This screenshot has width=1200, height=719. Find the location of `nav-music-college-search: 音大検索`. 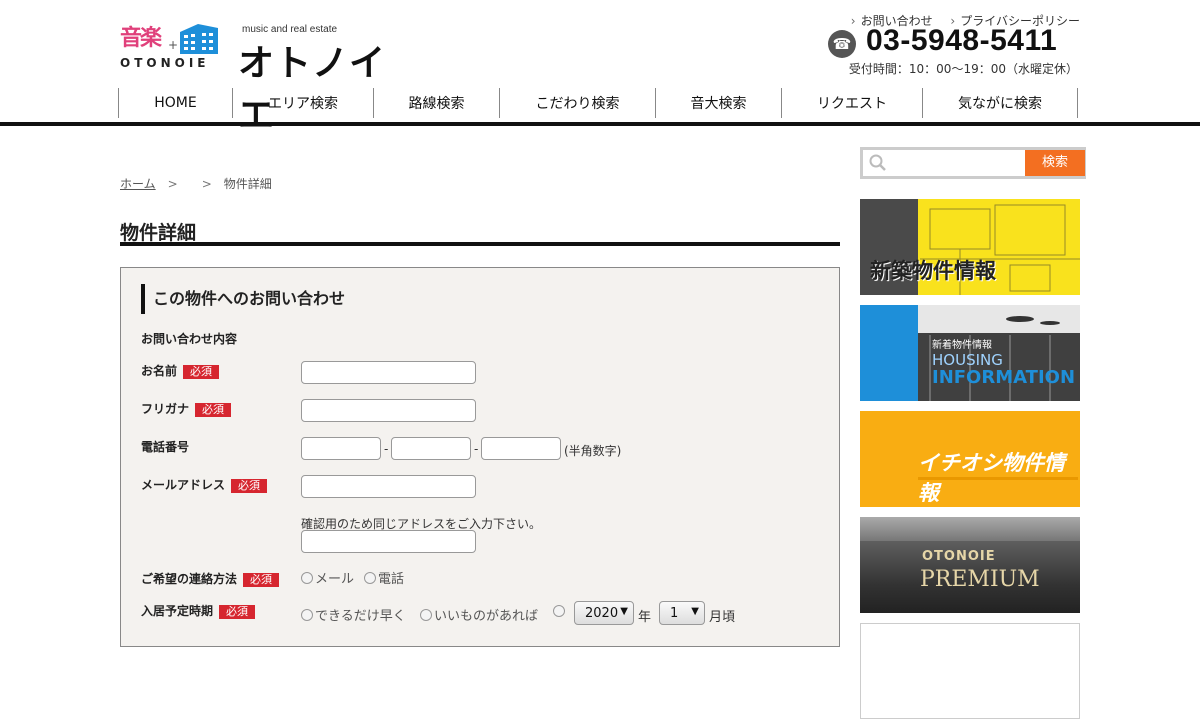

nav-music-college-search: 音大検索 is located at coordinates (718, 103).